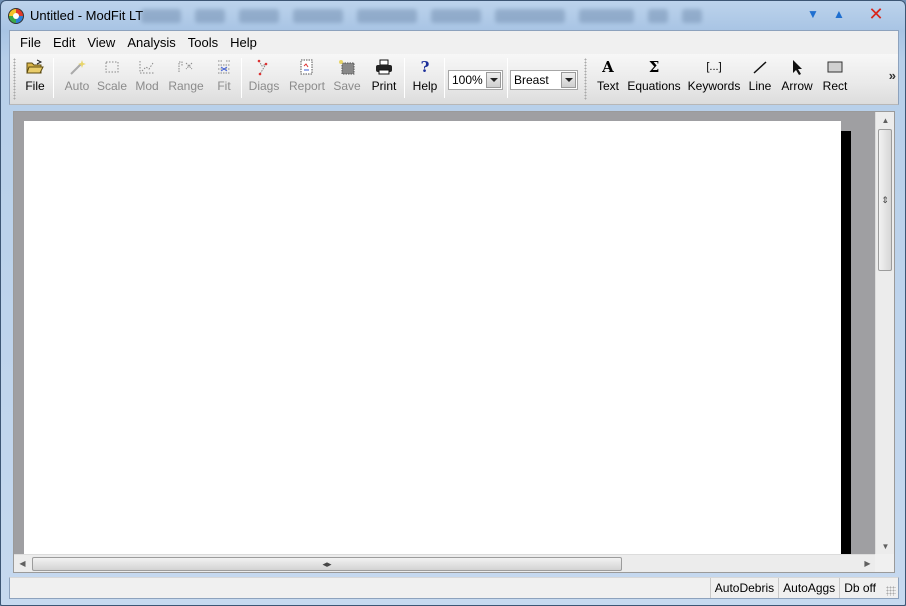  What do you see at coordinates (714, 67) in the screenshot?
I see `keywords-icon: [...]` at bounding box center [714, 67].